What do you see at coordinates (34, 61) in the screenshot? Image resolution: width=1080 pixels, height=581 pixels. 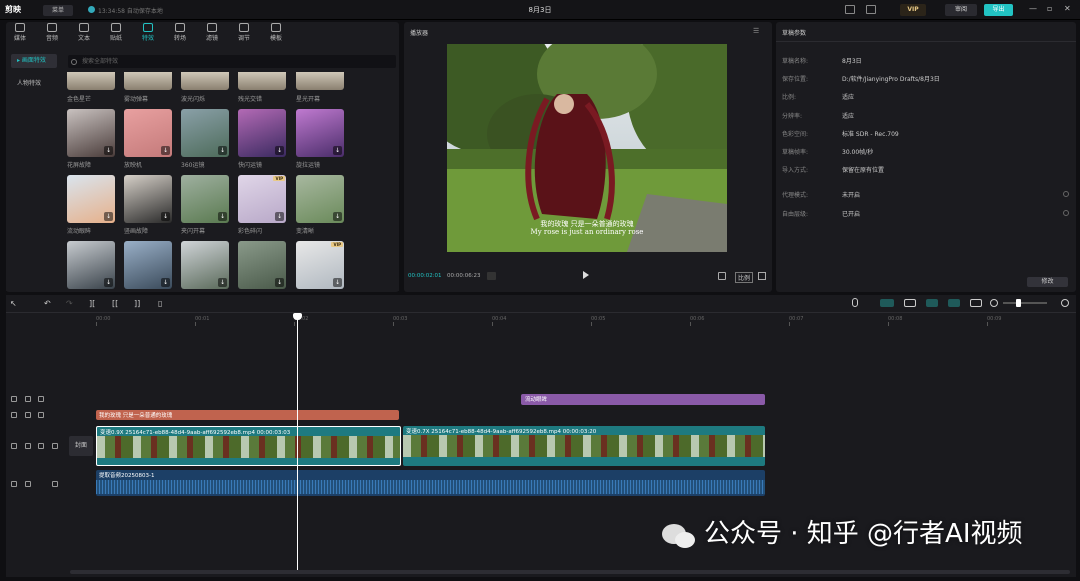 I see `nav-item: ▸ 画面特效` at bounding box center [34, 61].